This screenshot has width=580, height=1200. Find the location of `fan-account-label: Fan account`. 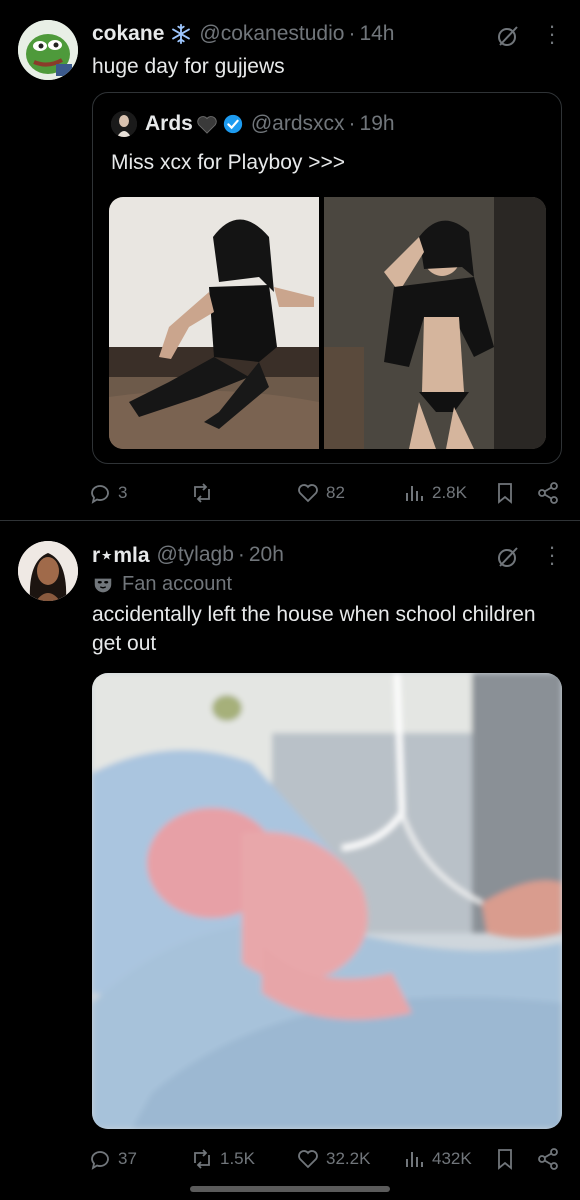

fan-account-label: Fan account is located at coordinates (162, 584).